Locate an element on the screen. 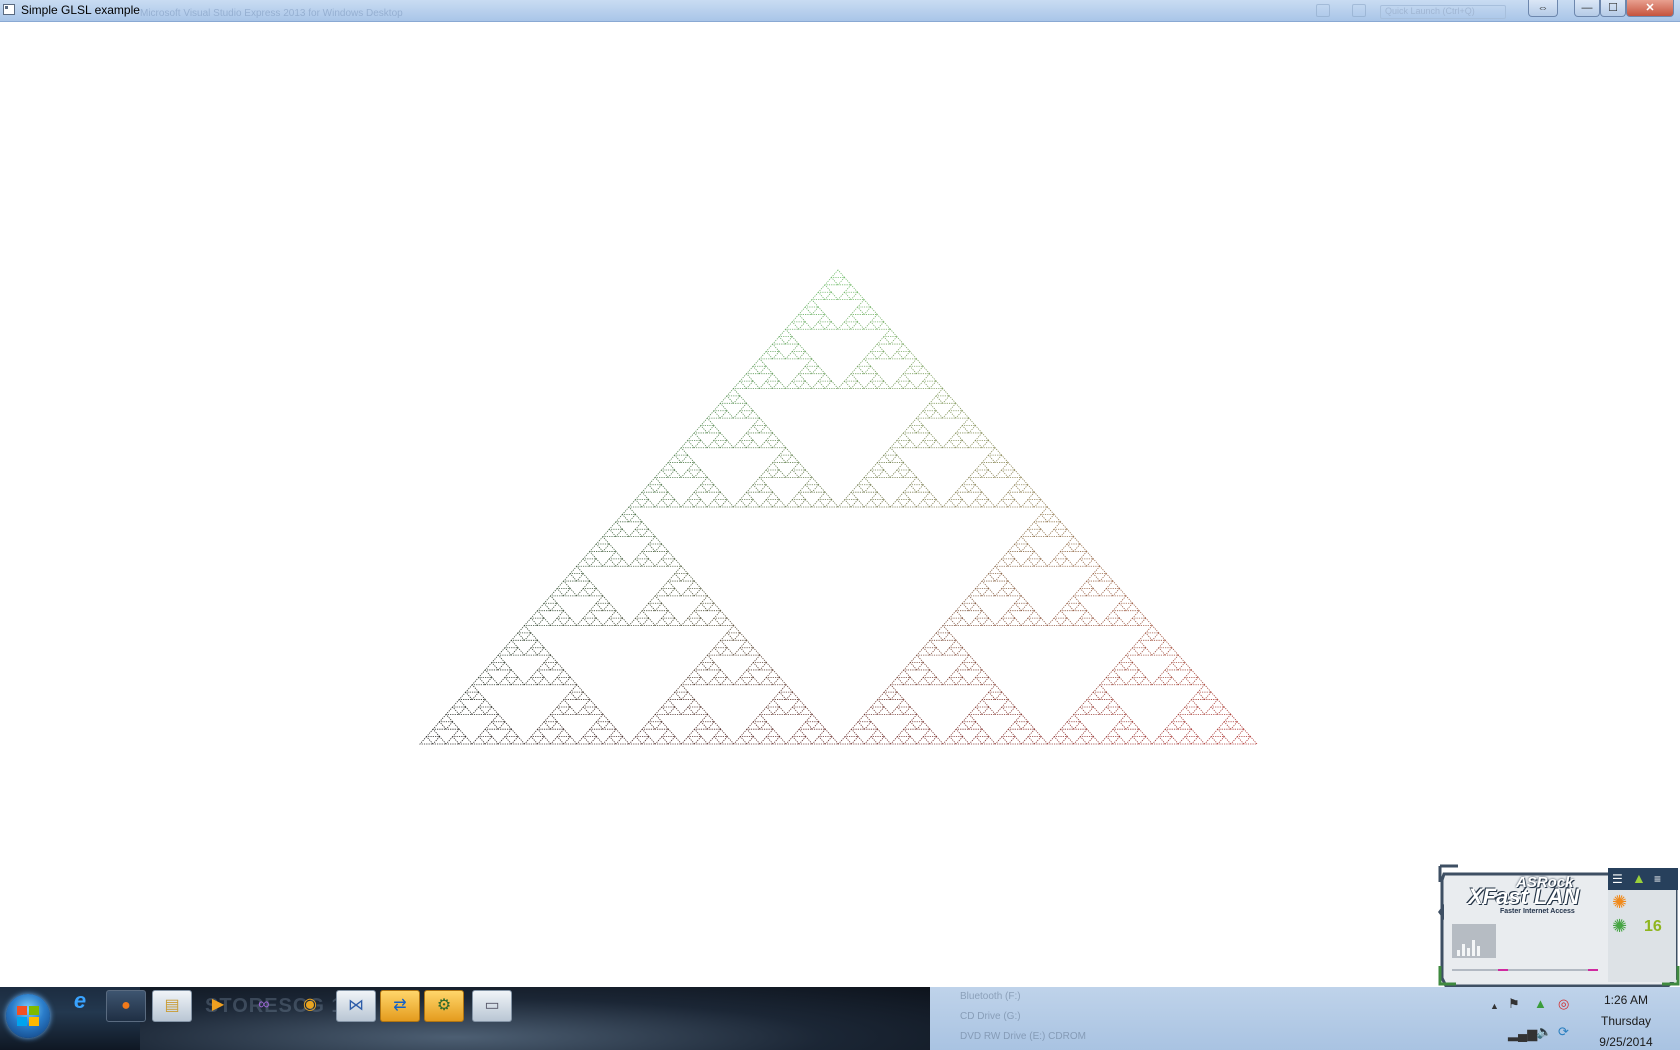  update-icon: ⟳ is located at coordinates (1563, 1032).